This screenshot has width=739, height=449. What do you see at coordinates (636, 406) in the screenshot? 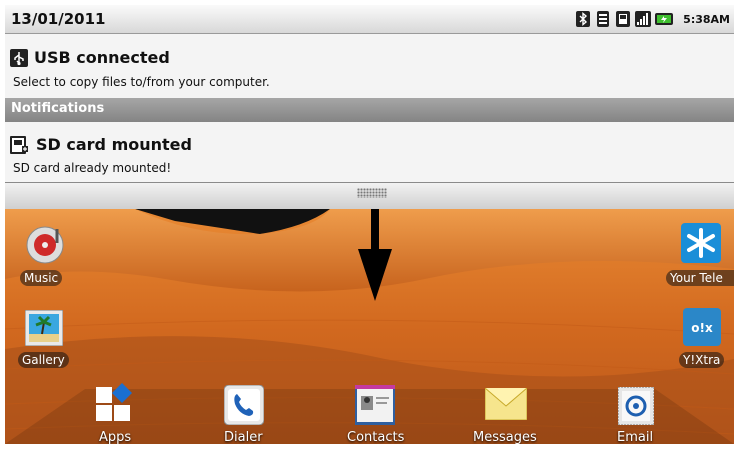
I see `email-at-icon` at bounding box center [636, 406].